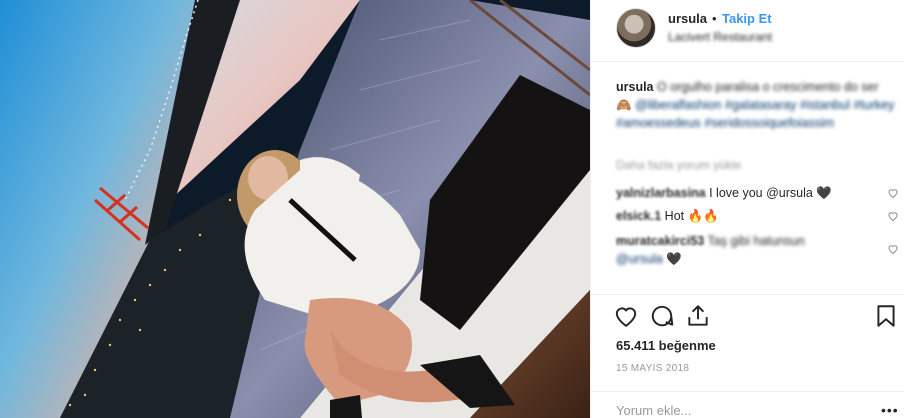  I want to click on comment-username: muratcakirci53, so click(660, 241).